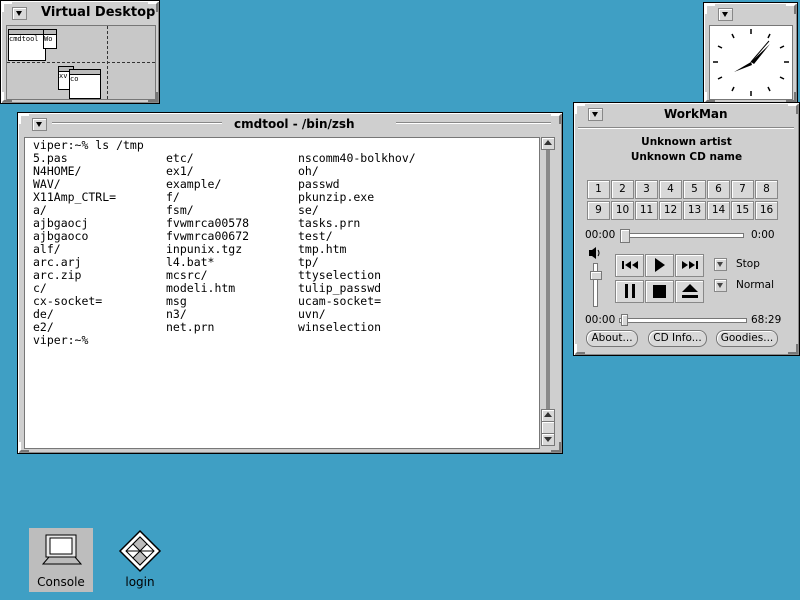  I want to click on track-position-slider, so click(682, 235).